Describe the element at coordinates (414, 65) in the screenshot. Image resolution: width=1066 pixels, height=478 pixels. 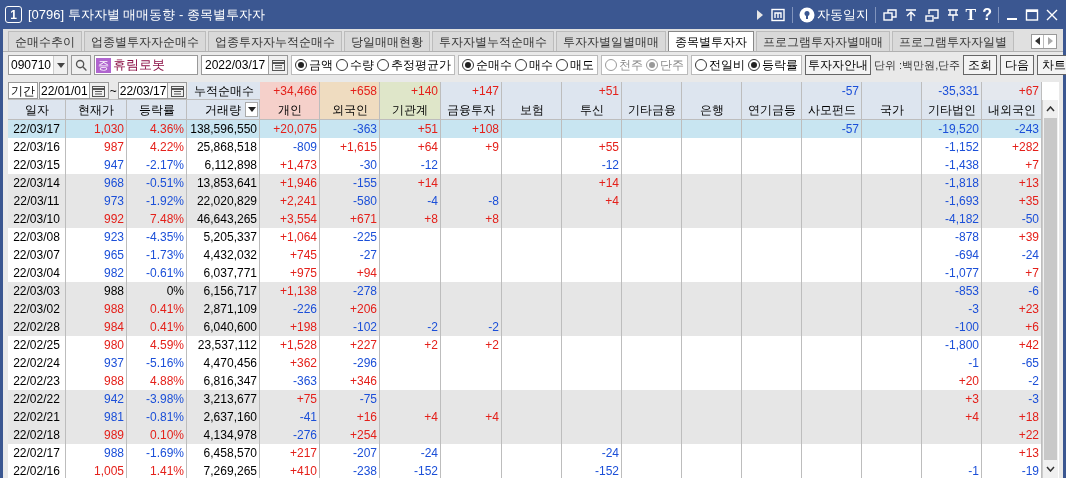
I see `radio-option: 추정평균가` at that location.